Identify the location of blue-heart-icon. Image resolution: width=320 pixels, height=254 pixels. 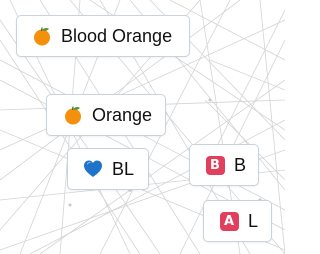
(93, 169).